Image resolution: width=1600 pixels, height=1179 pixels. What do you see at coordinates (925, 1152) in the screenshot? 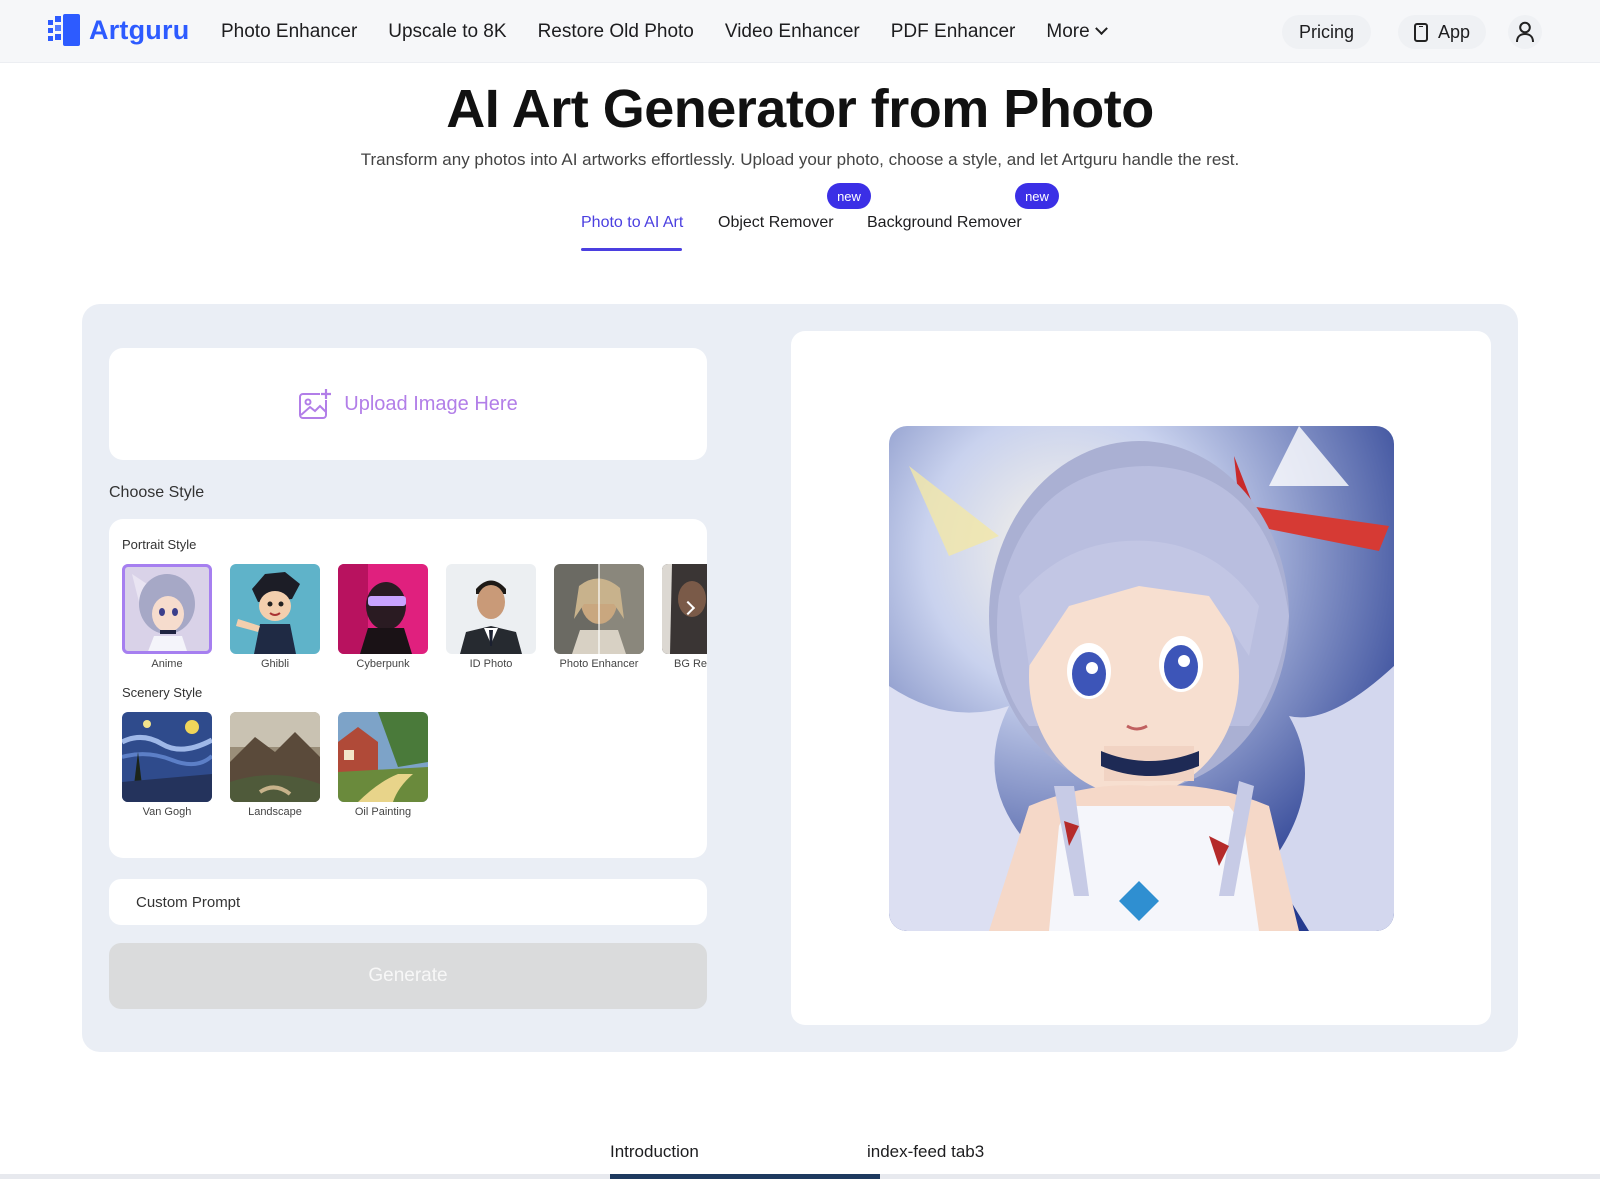
I see `tab-index-feed: index-feed tab3` at bounding box center [925, 1152].